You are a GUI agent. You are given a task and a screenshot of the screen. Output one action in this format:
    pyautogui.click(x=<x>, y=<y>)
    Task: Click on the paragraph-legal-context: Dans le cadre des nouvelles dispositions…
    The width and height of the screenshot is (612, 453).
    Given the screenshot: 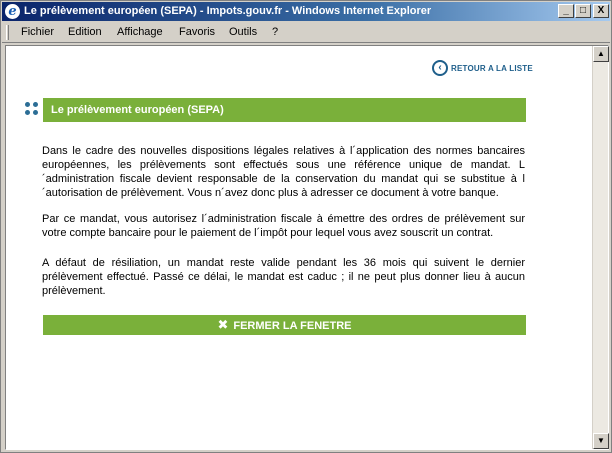 What is the action you would take?
    pyautogui.click(x=283, y=172)
    